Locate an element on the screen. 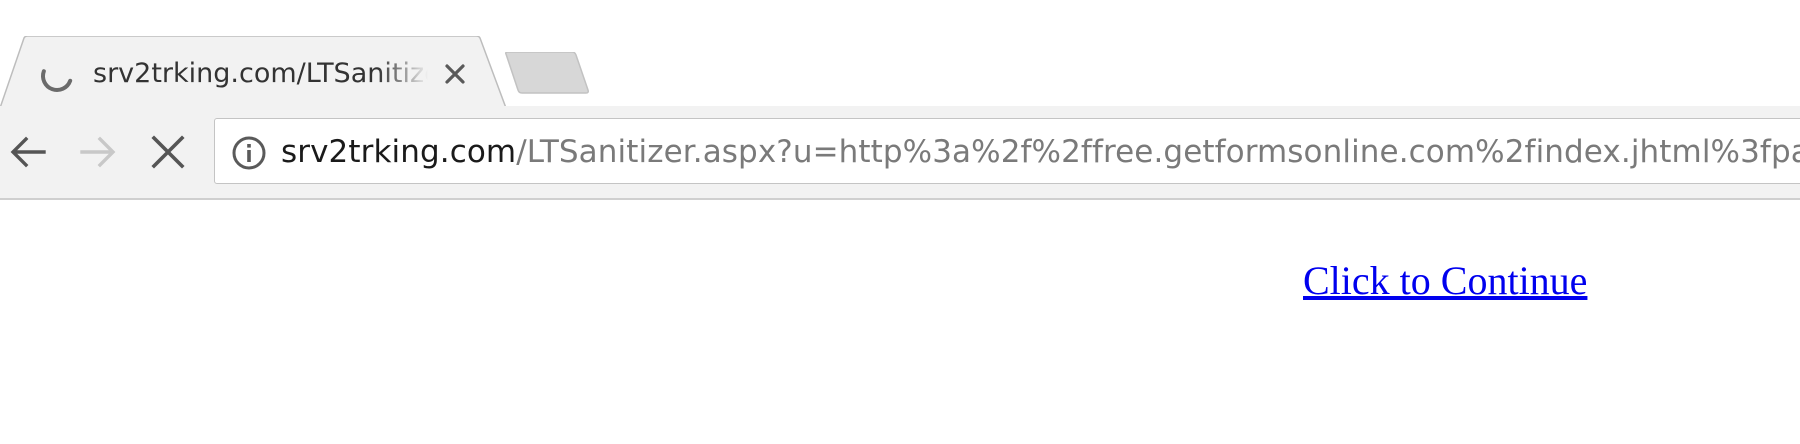  arrow-left-icon is located at coordinates (28, 152).